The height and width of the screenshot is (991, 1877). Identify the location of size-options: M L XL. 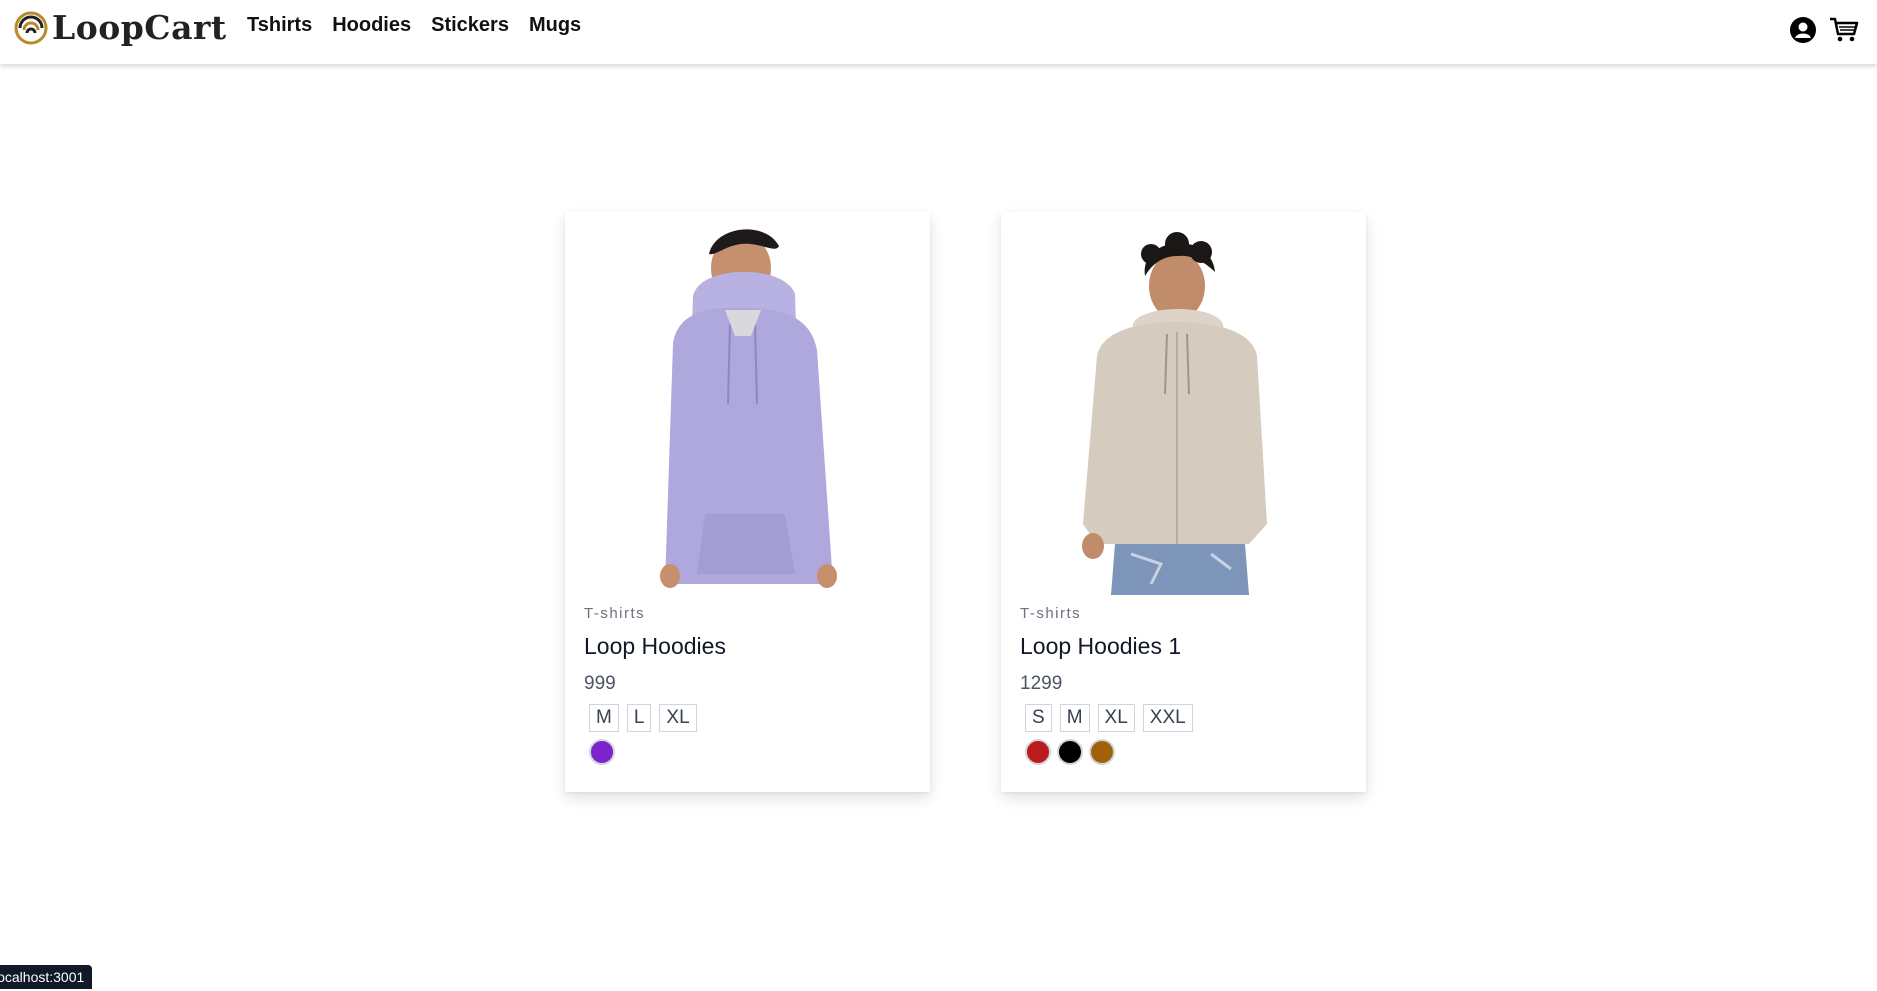
(643, 718).